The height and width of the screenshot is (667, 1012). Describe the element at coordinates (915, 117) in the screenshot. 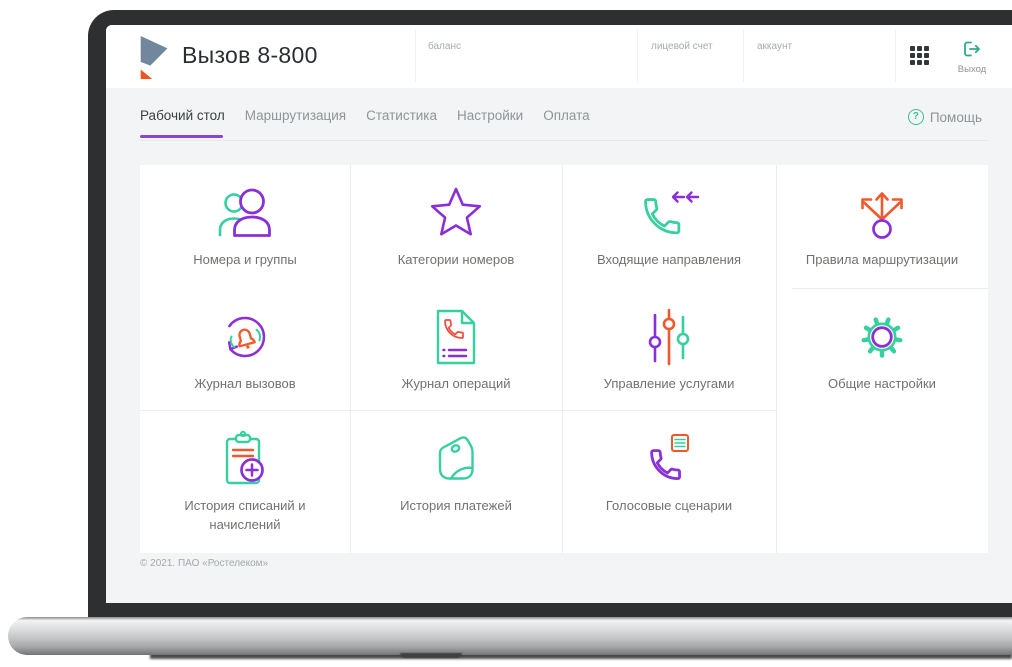

I see `question-circle-icon: ?` at that location.